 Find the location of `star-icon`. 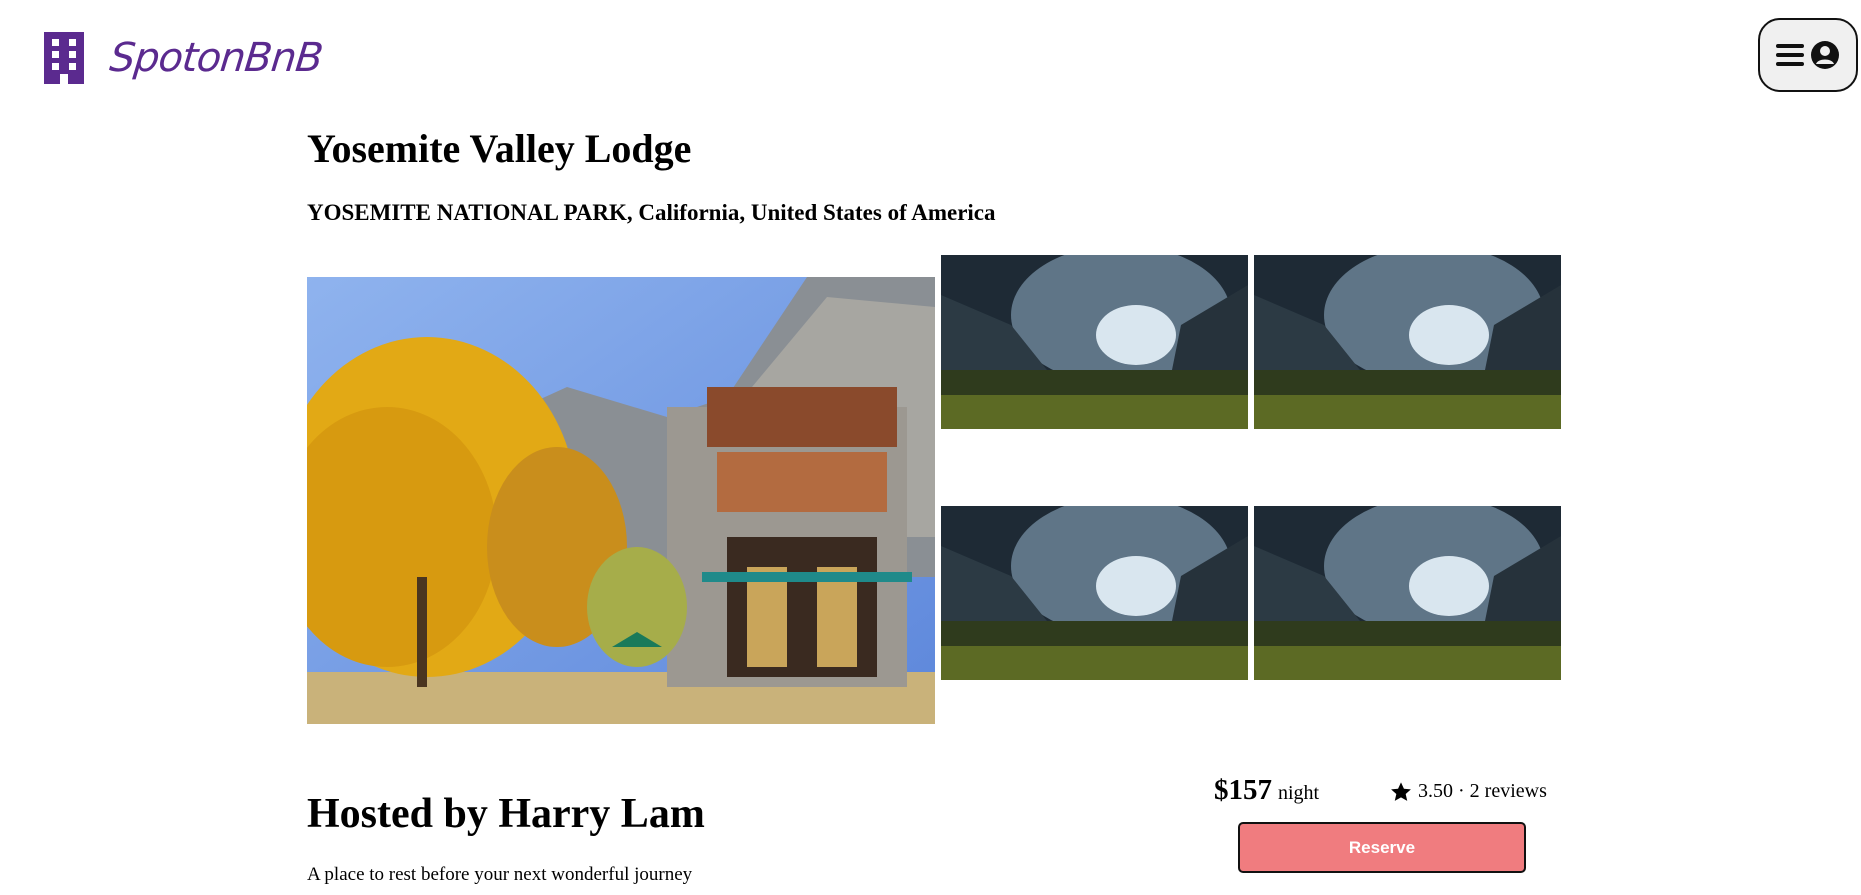

star-icon is located at coordinates (1401, 791).